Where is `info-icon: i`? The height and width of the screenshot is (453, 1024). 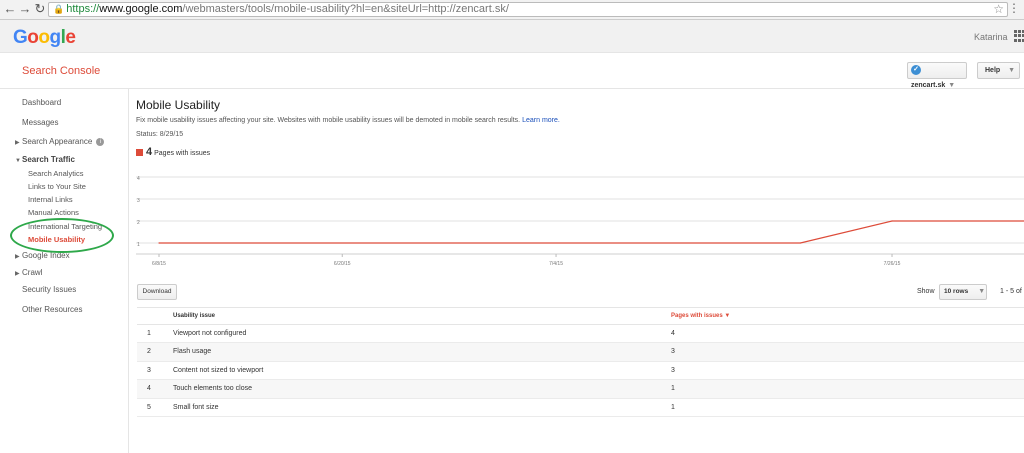 info-icon: i is located at coordinates (100, 141).